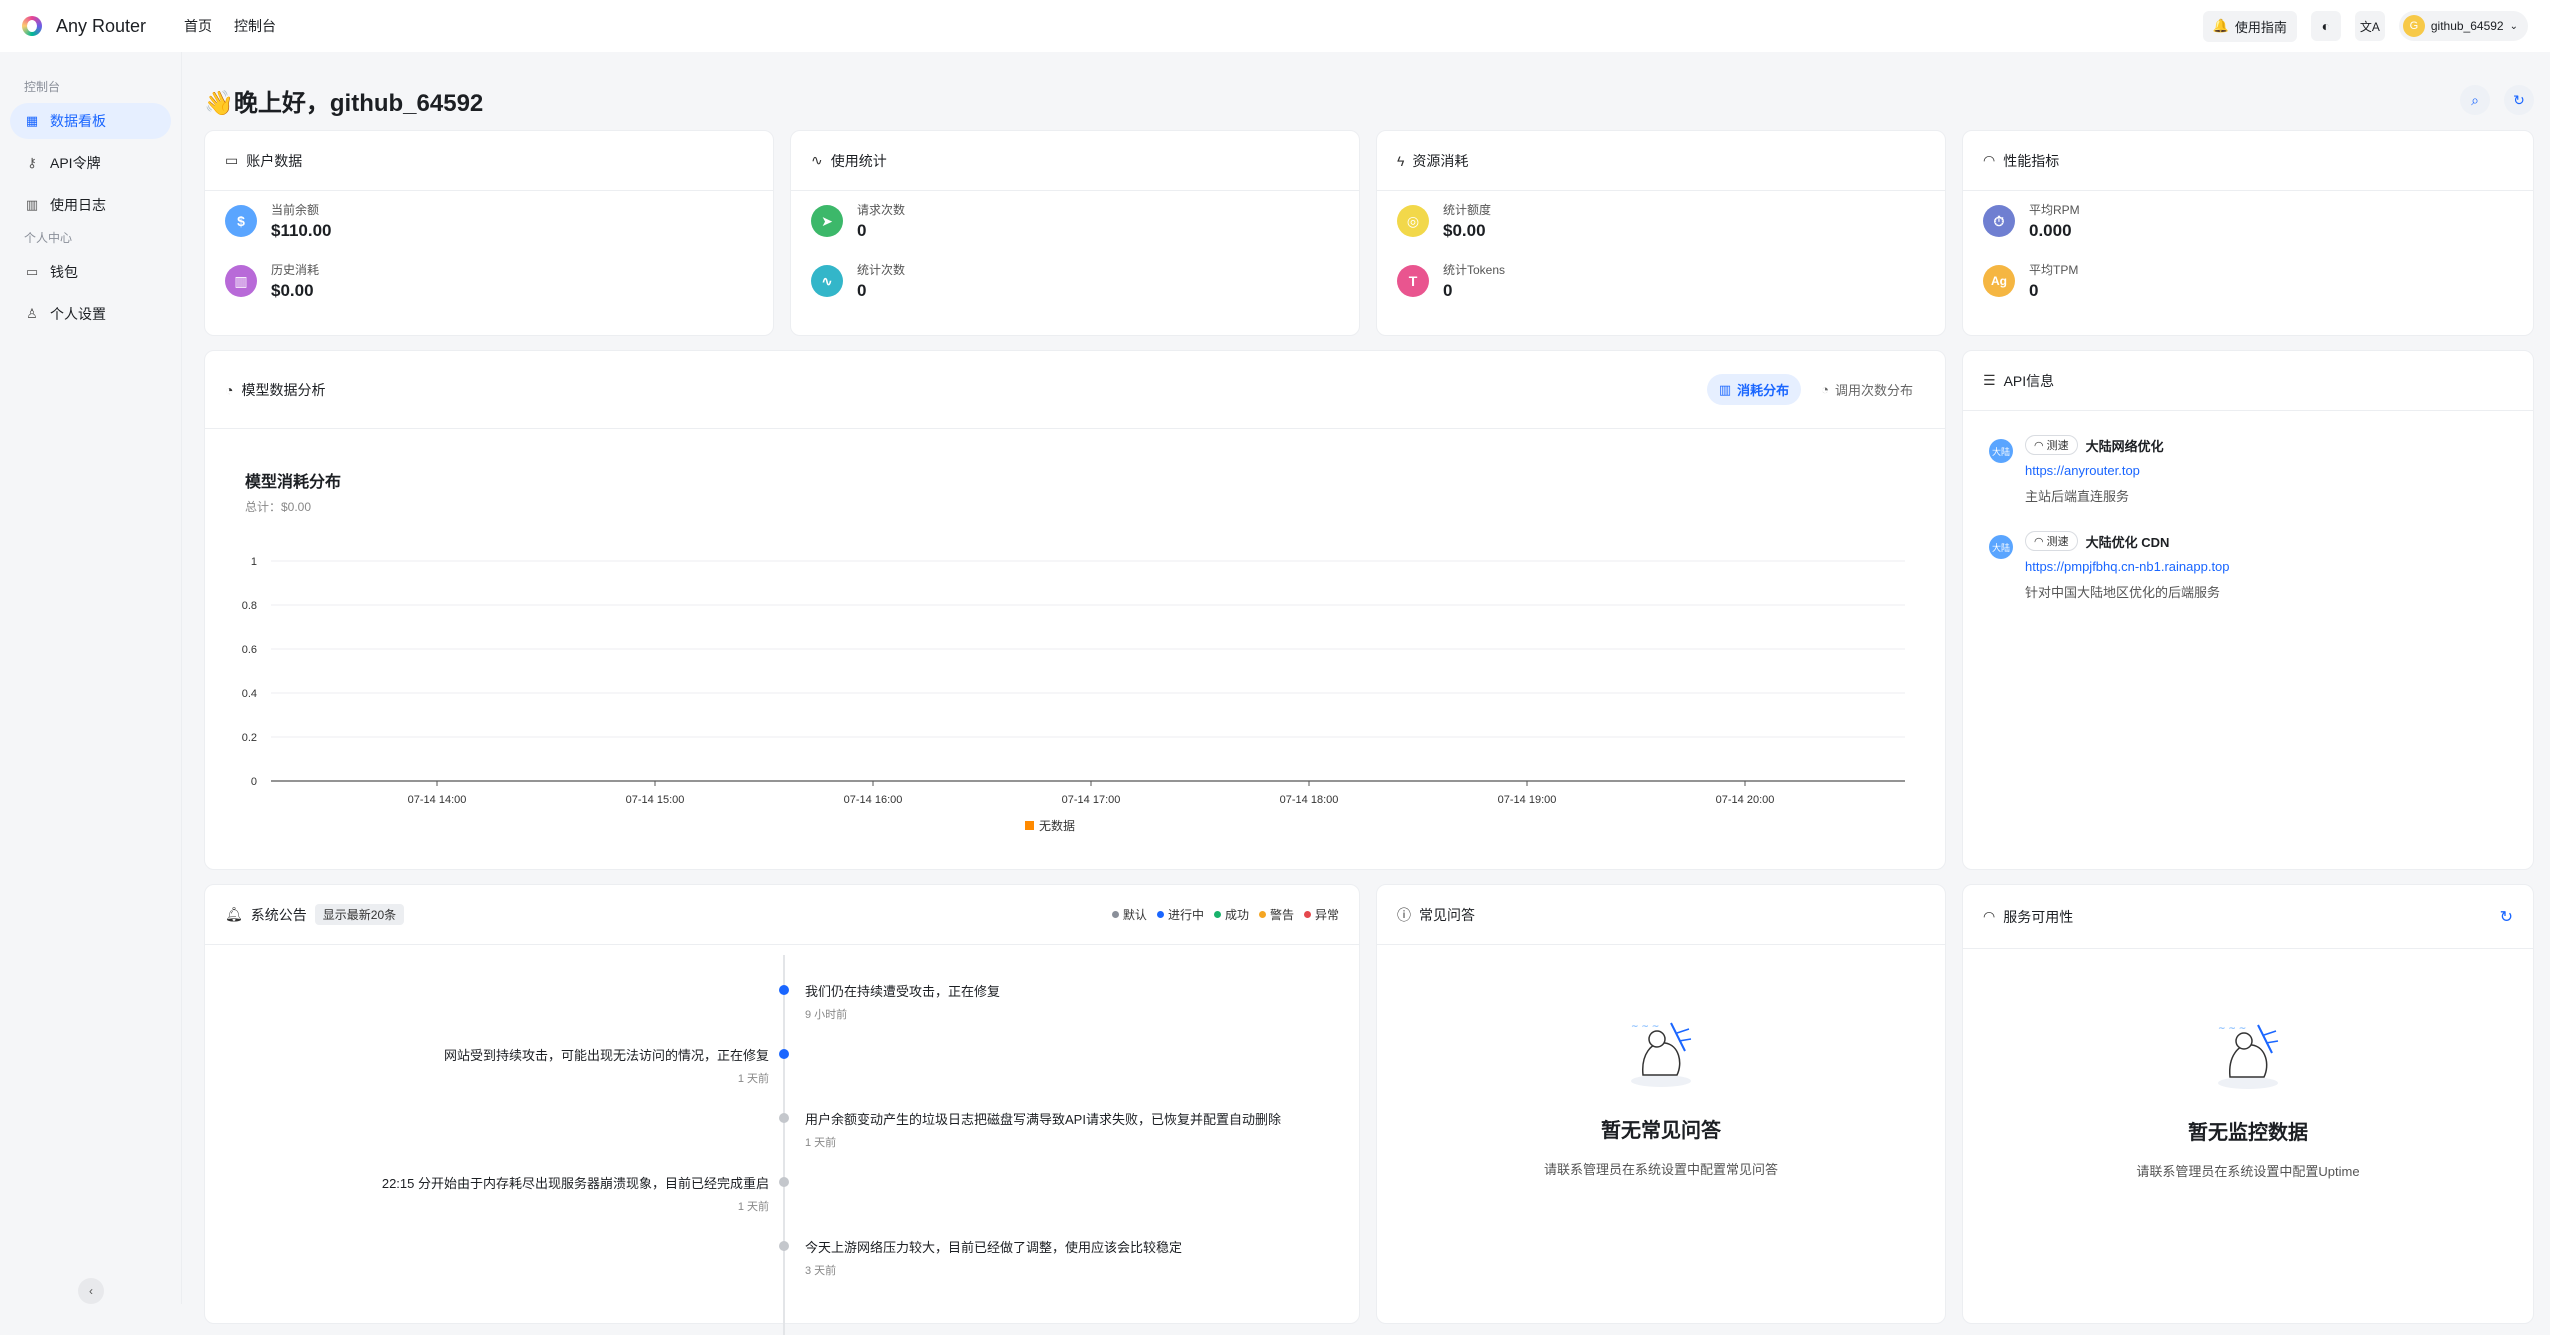 The height and width of the screenshot is (1335, 2550). I want to click on chevron-down-icon: ⌄, so click(2513, 26).